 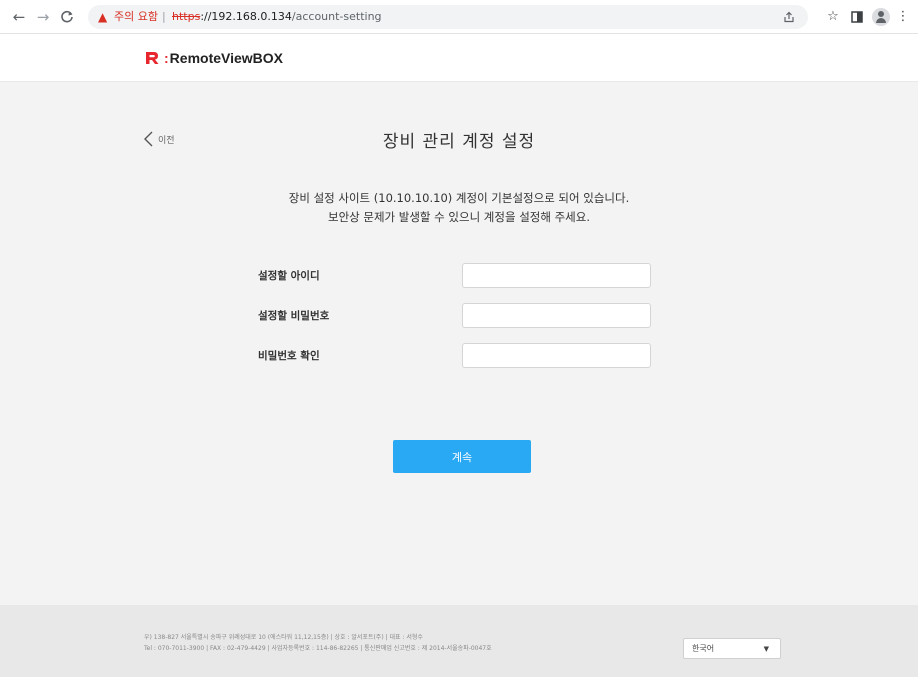 I want to click on url-scheme: https, so click(x=186, y=16).